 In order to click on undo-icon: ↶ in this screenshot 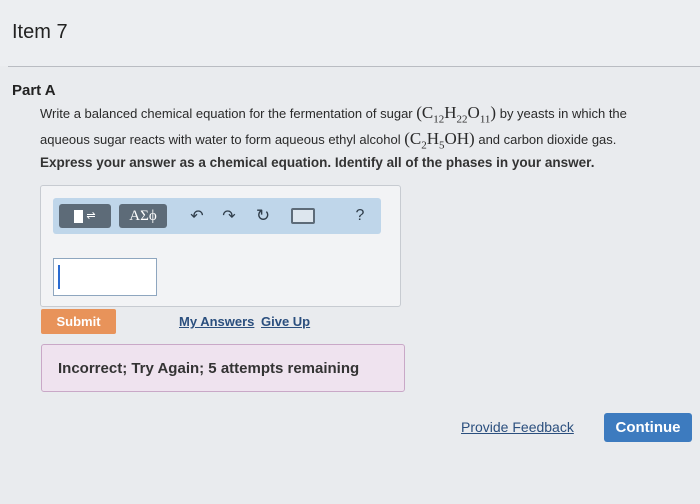, I will do `click(197, 216)`.